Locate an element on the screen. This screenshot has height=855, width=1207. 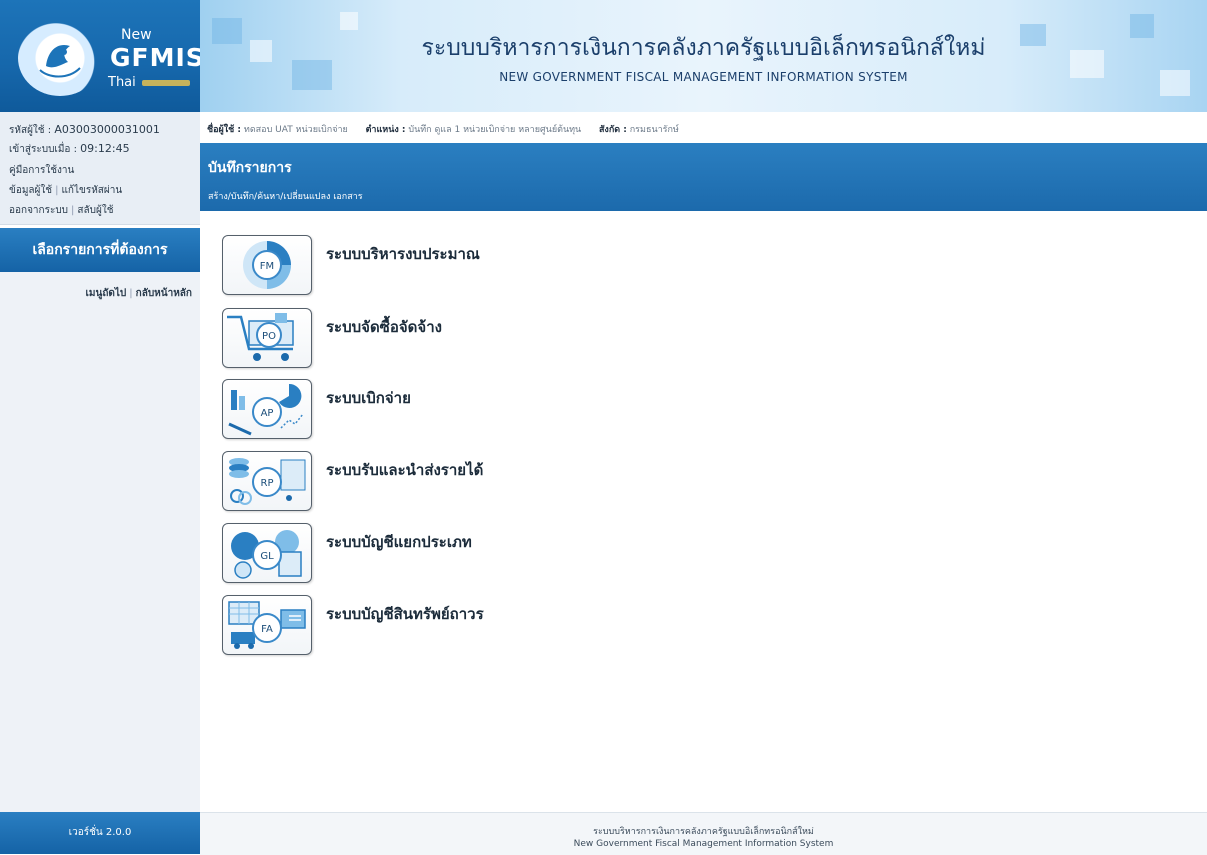
garuda-emblem-icon is located at coordinates (60, 58).